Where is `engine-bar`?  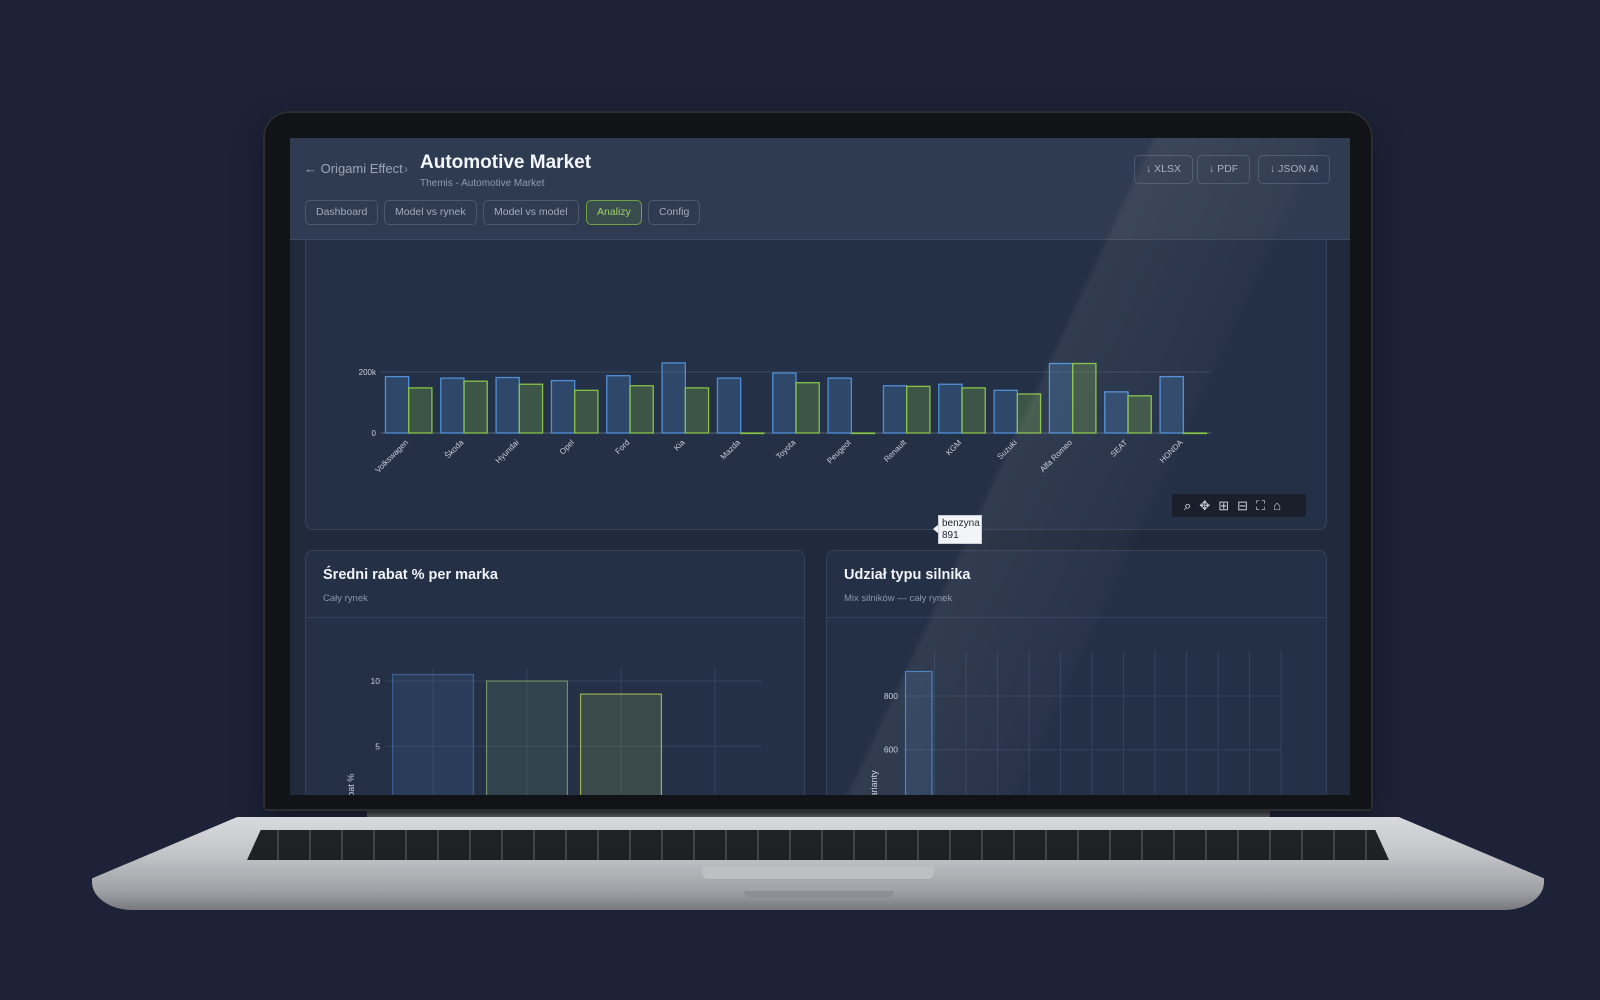 engine-bar is located at coordinates (918, 732).